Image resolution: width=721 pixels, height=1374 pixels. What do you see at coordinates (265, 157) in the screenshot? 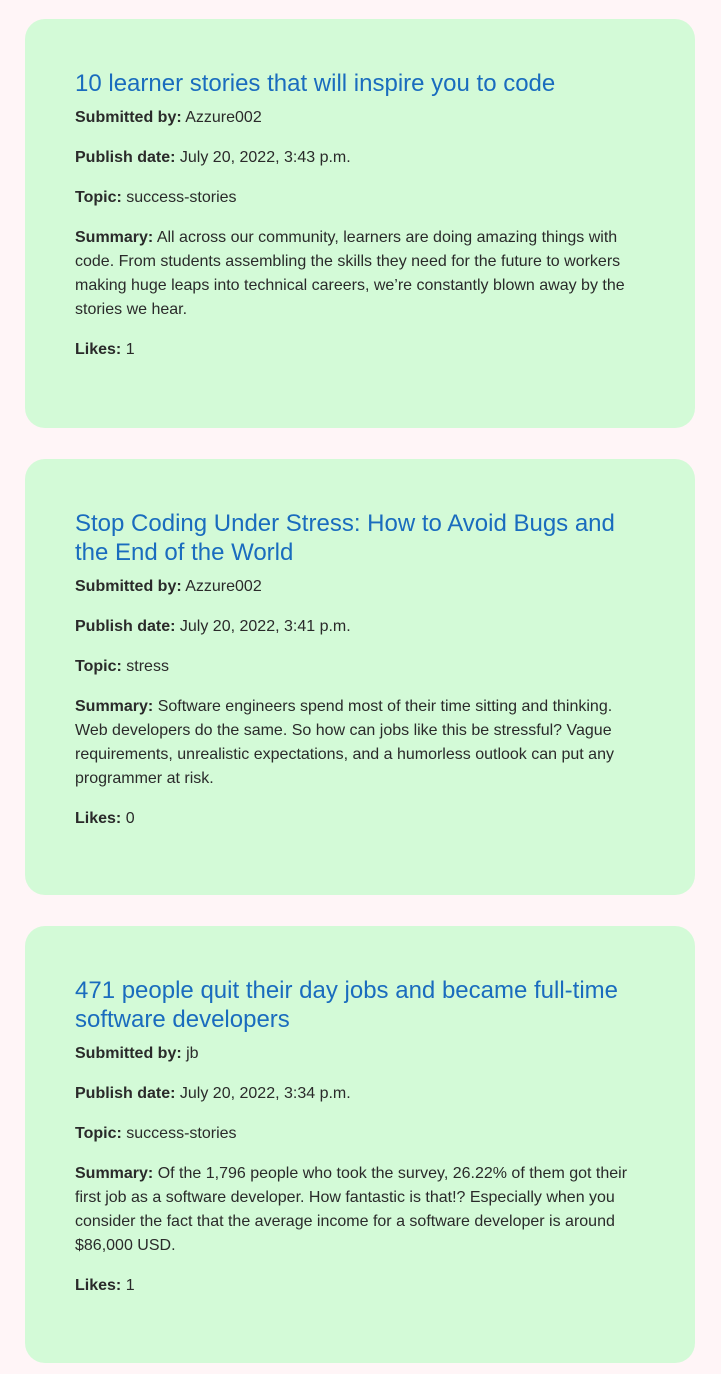
I see `publish-date-value: July 20, 2022, 3:43 p.m.` at bounding box center [265, 157].